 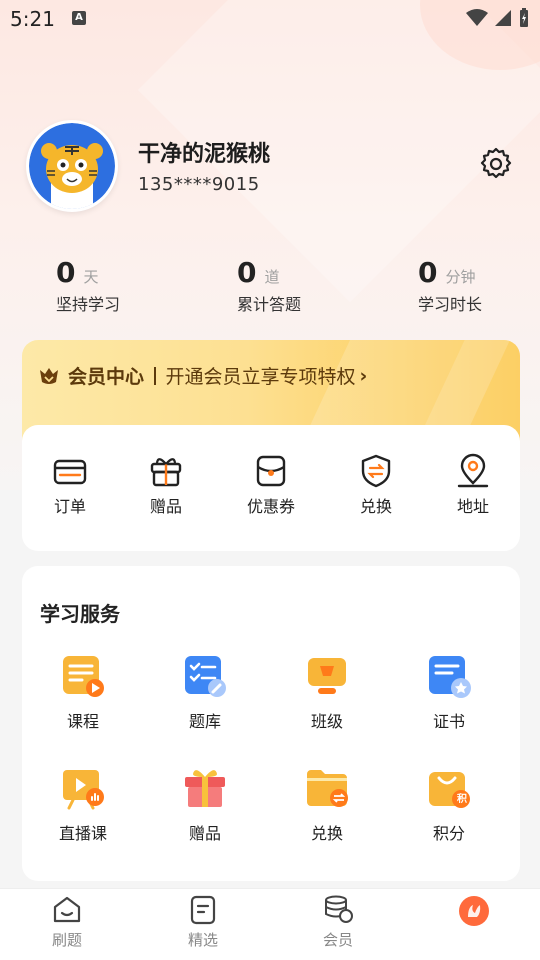 I want to click on stat-label: 学习时长, so click(x=450, y=304).